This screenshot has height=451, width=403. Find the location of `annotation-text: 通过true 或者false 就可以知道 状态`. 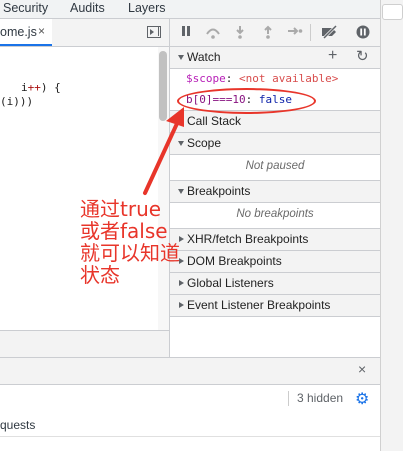

annotation-text: 通过true 或者false 就可以知道 状态 is located at coordinates (130, 242).